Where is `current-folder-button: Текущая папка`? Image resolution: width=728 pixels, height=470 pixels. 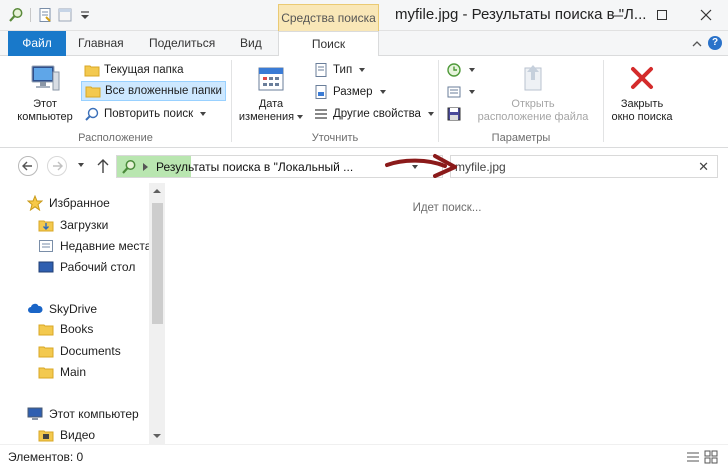 current-folder-button: Текущая папка is located at coordinates (134, 70).